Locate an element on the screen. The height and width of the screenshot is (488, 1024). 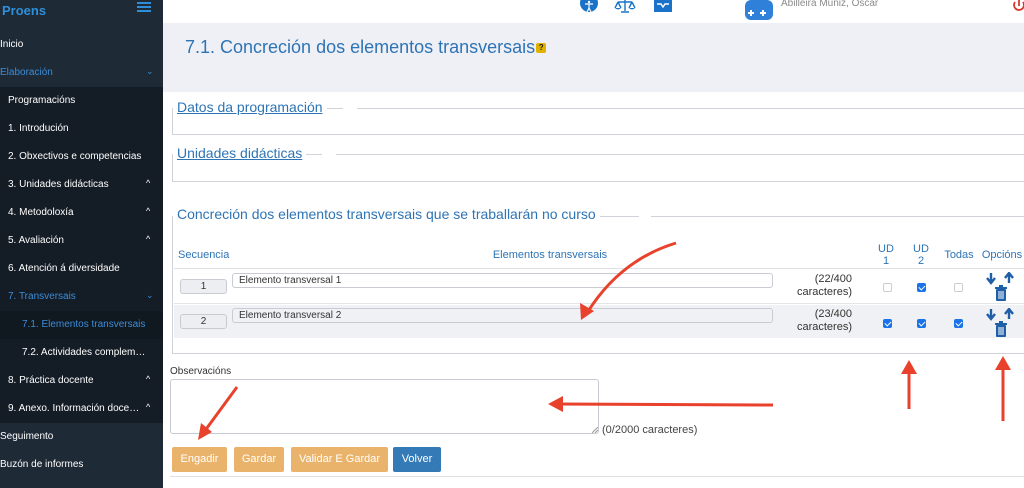
sidebar-item-label: Inicio is located at coordinates (12, 44).